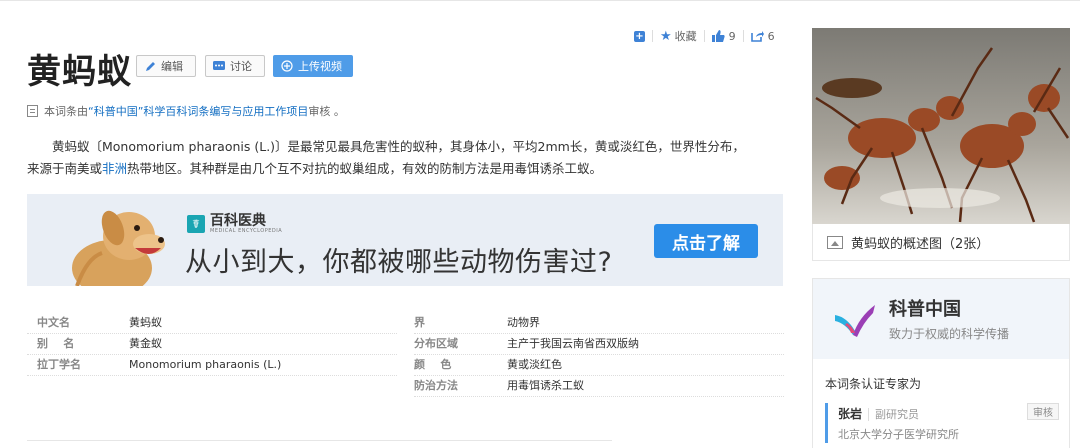  Describe the element at coordinates (573, 343) in the screenshot. I see `info-value: 主产于我国云南省西双版纳` at that location.